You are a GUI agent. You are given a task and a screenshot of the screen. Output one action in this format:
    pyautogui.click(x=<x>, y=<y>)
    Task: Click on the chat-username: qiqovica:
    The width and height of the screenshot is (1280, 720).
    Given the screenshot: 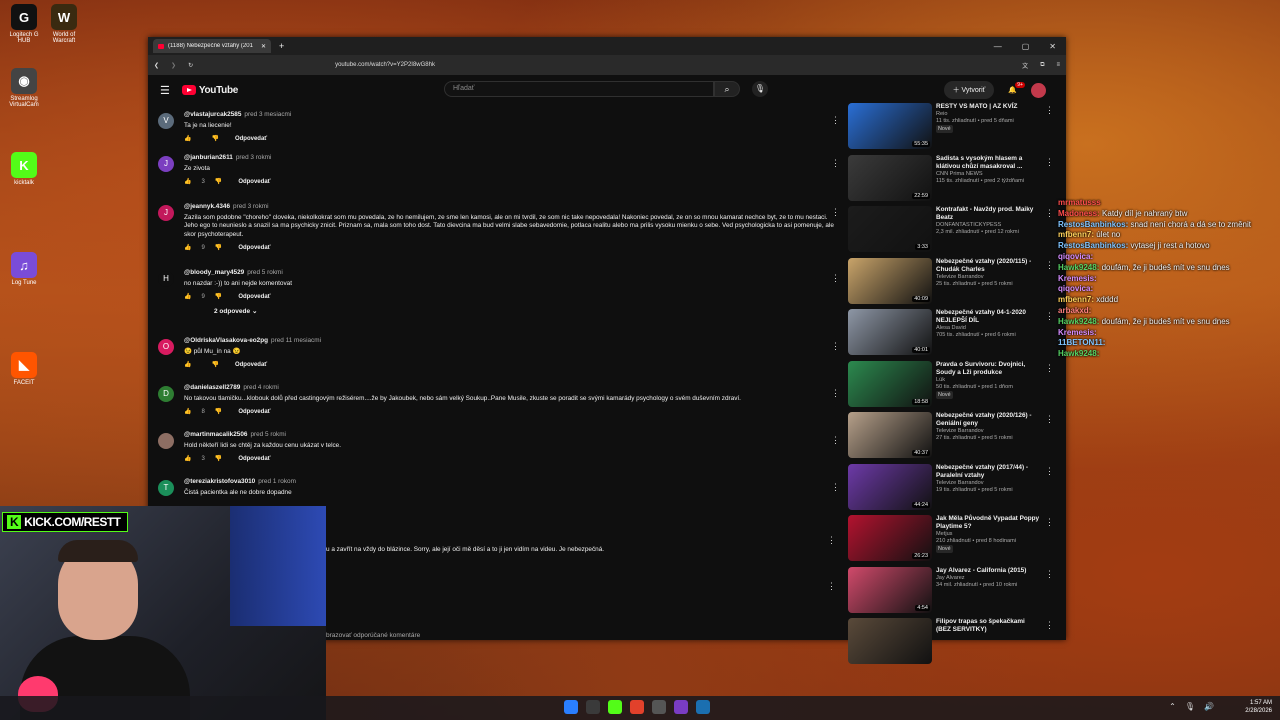 What is the action you would take?
    pyautogui.click(x=1075, y=256)
    